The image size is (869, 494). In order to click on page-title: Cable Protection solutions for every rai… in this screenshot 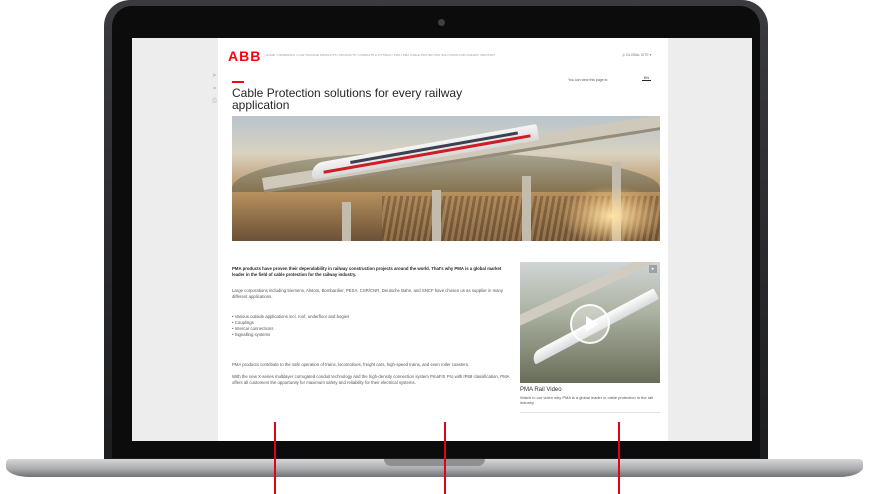, I will do `click(347, 99)`.